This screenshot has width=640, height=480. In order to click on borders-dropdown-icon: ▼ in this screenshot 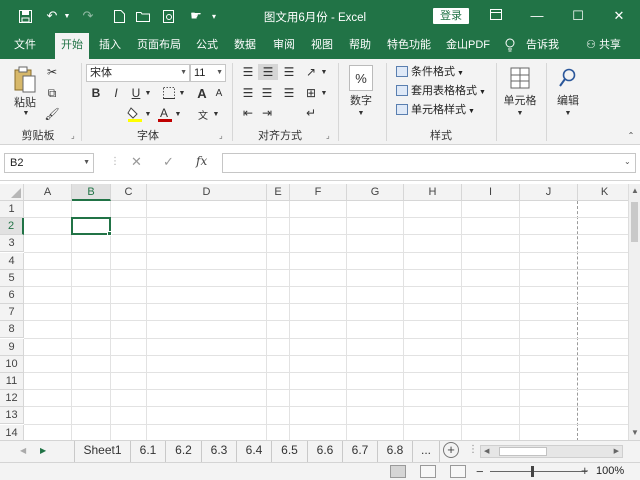, I will do `click(182, 93)`.